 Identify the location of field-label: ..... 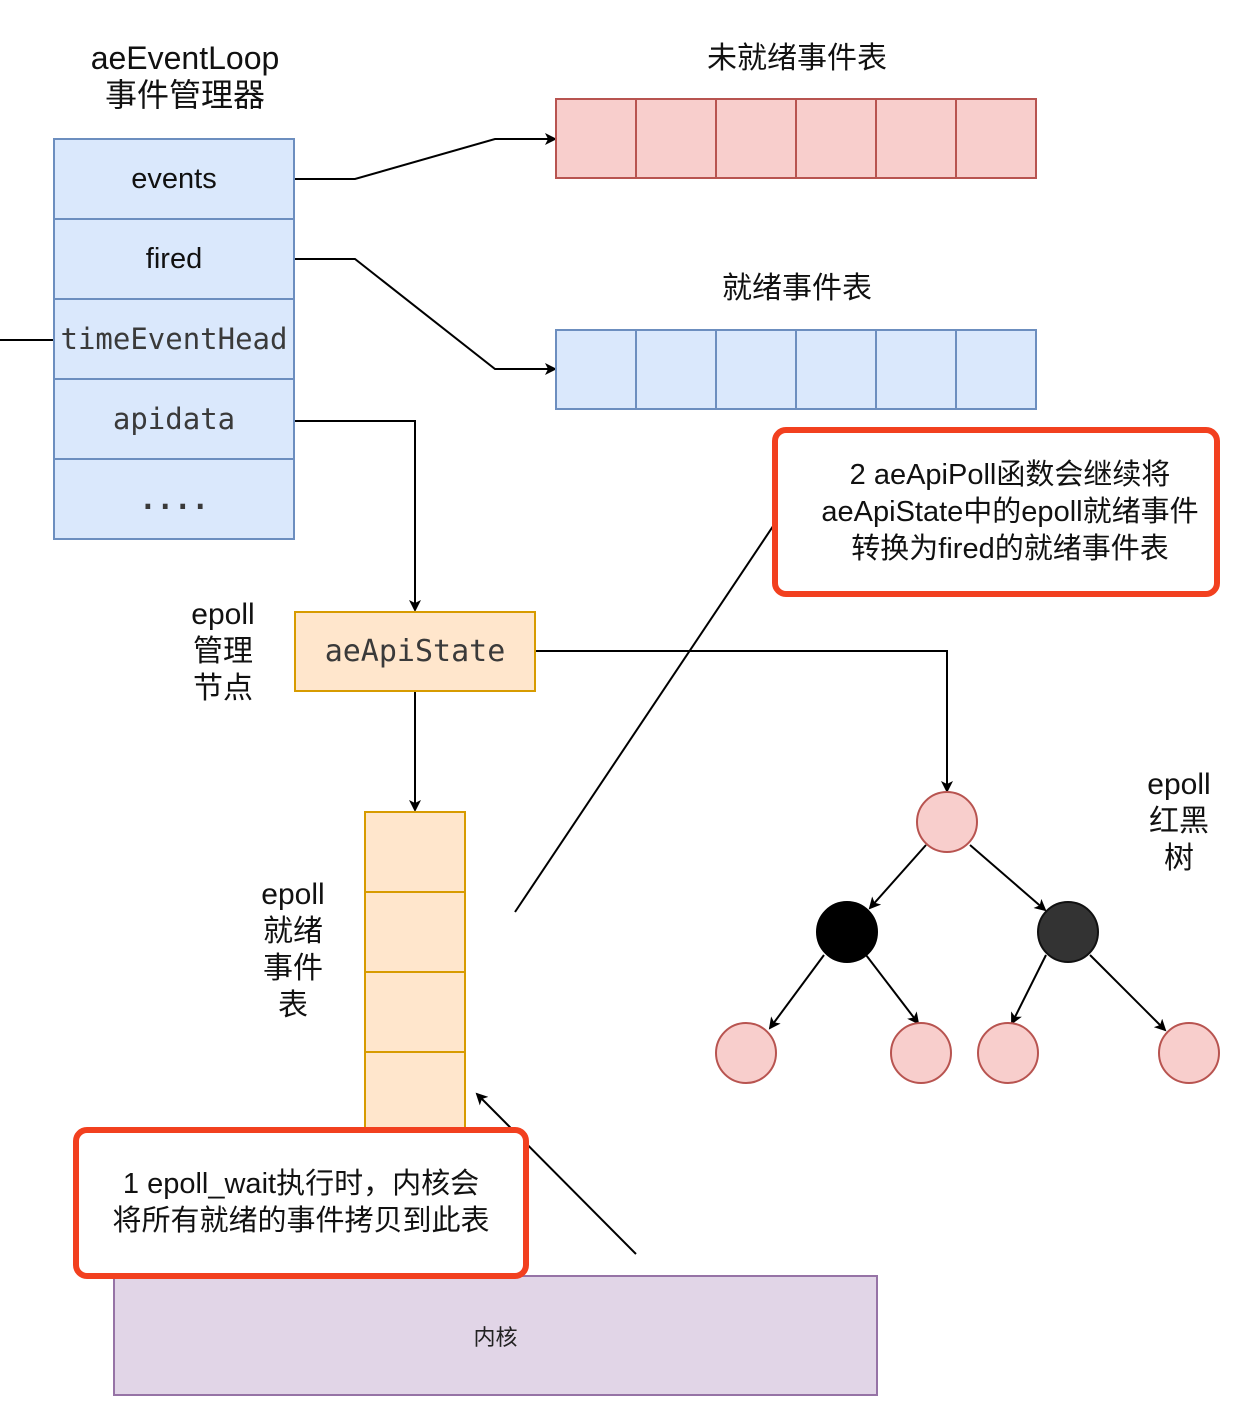
(174, 499).